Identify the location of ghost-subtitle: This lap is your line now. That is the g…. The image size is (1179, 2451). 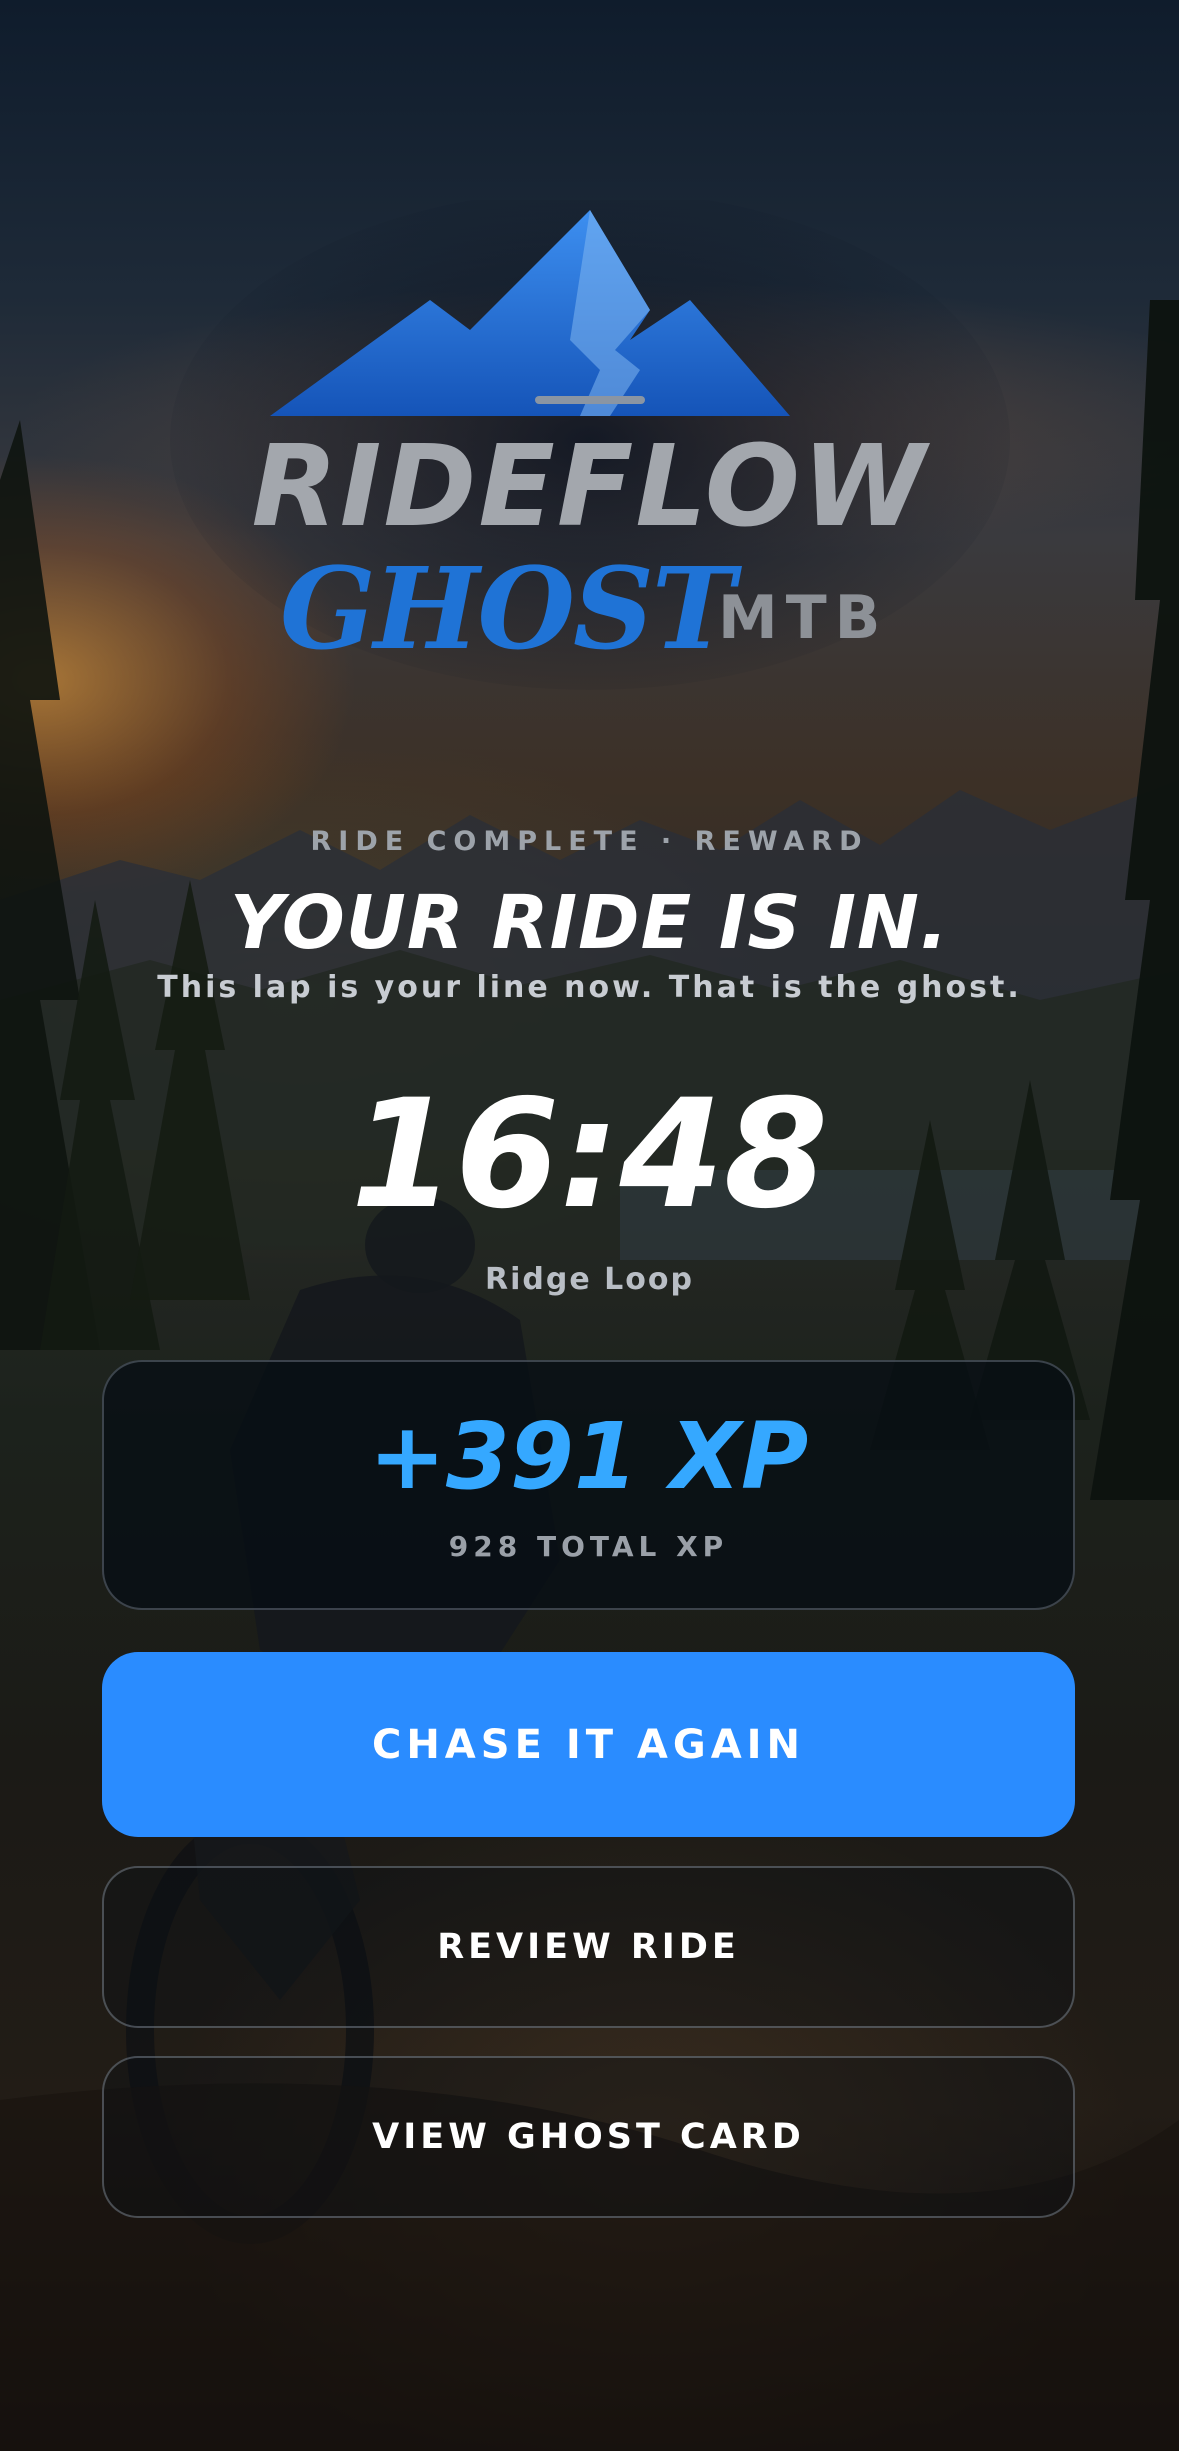
(589, 987).